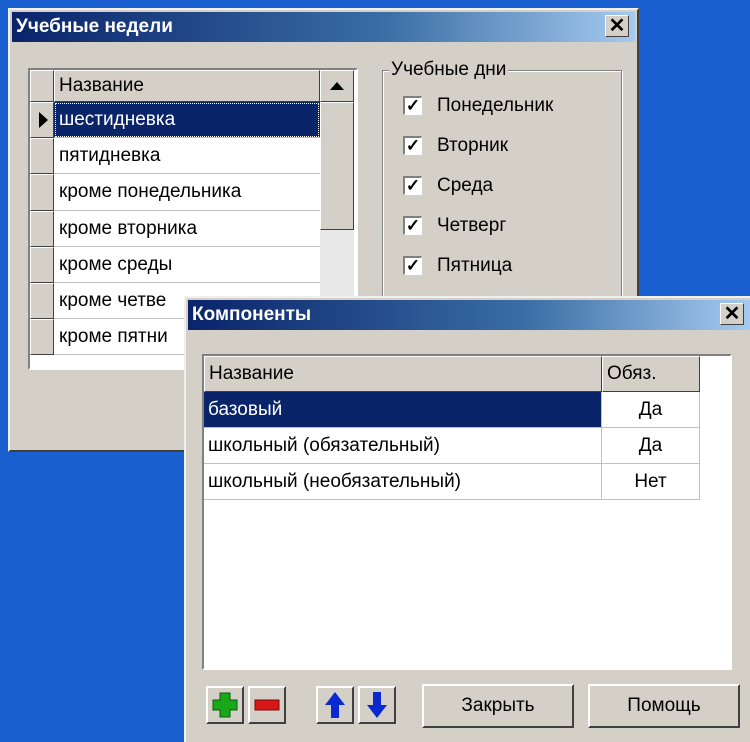 Image resolution: width=750 pixels, height=742 pixels. I want to click on weeks-grid-corner, so click(42, 86).